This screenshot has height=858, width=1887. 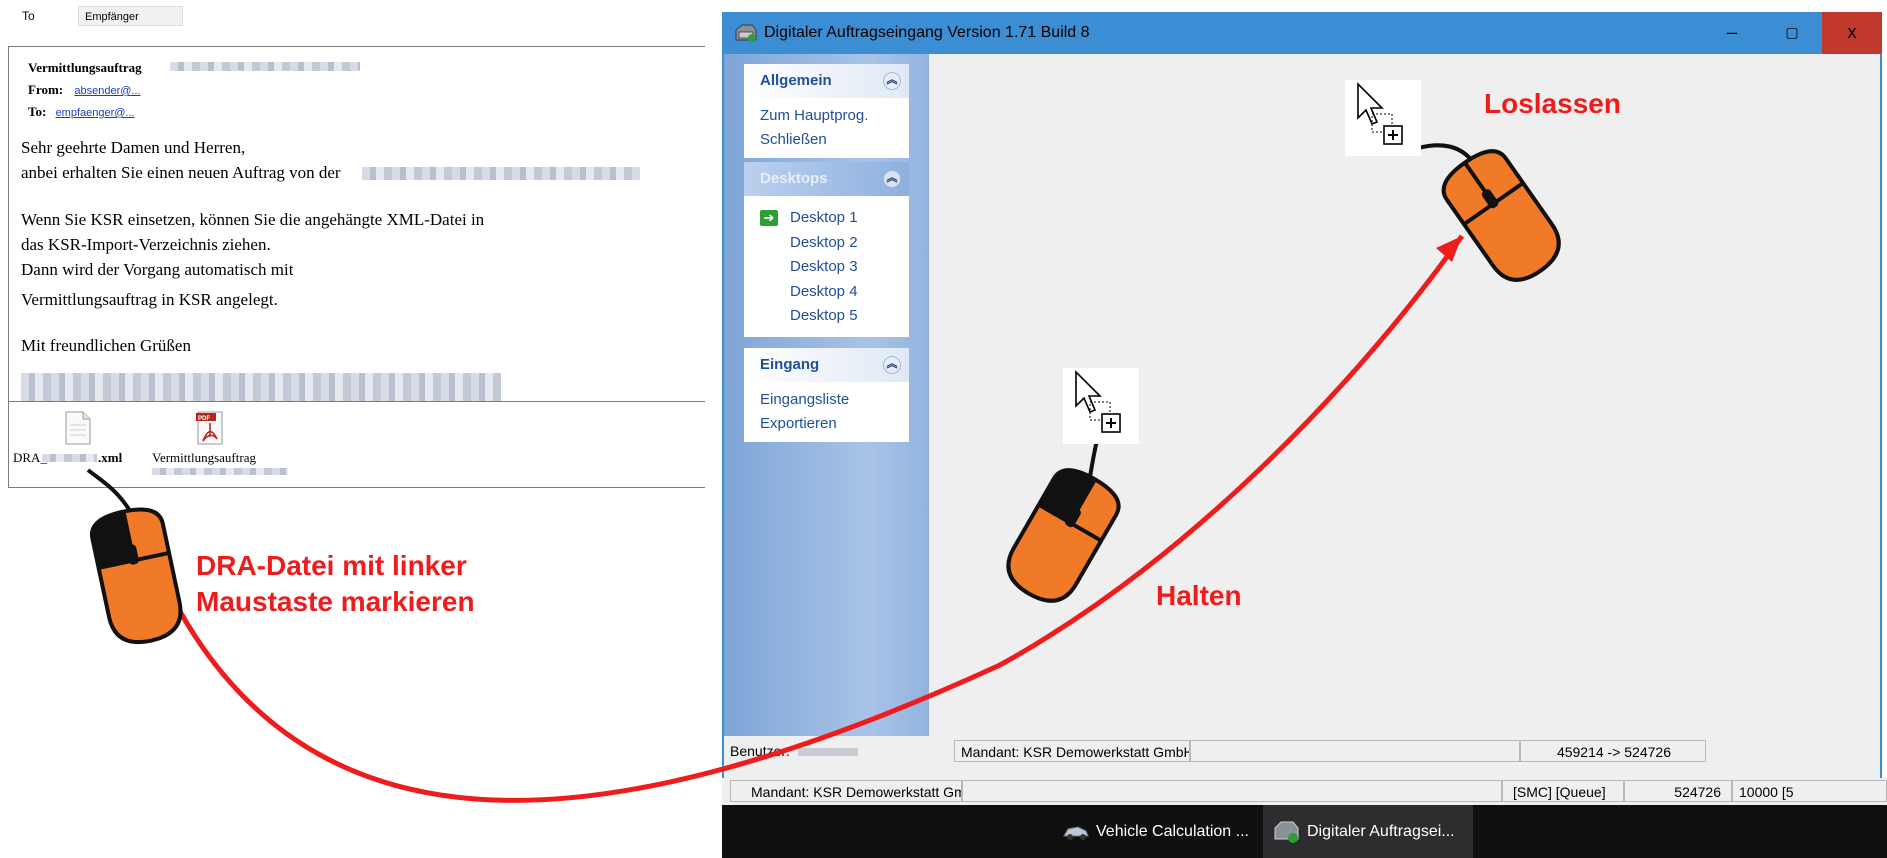 I want to click on arrow-head-icon, so click(x=1449, y=249).